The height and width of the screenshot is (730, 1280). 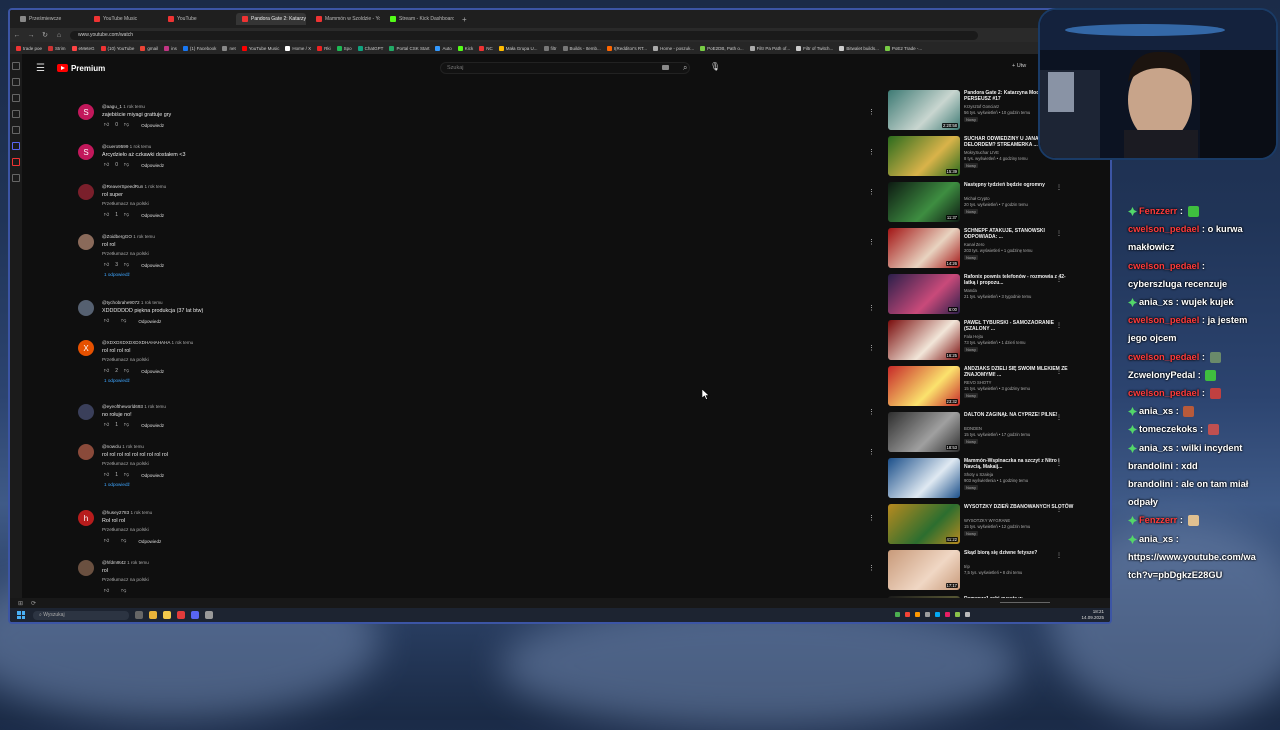 What do you see at coordinates (924, 432) in the screenshot?
I see `video-thumbnail: 18:53` at bounding box center [924, 432].